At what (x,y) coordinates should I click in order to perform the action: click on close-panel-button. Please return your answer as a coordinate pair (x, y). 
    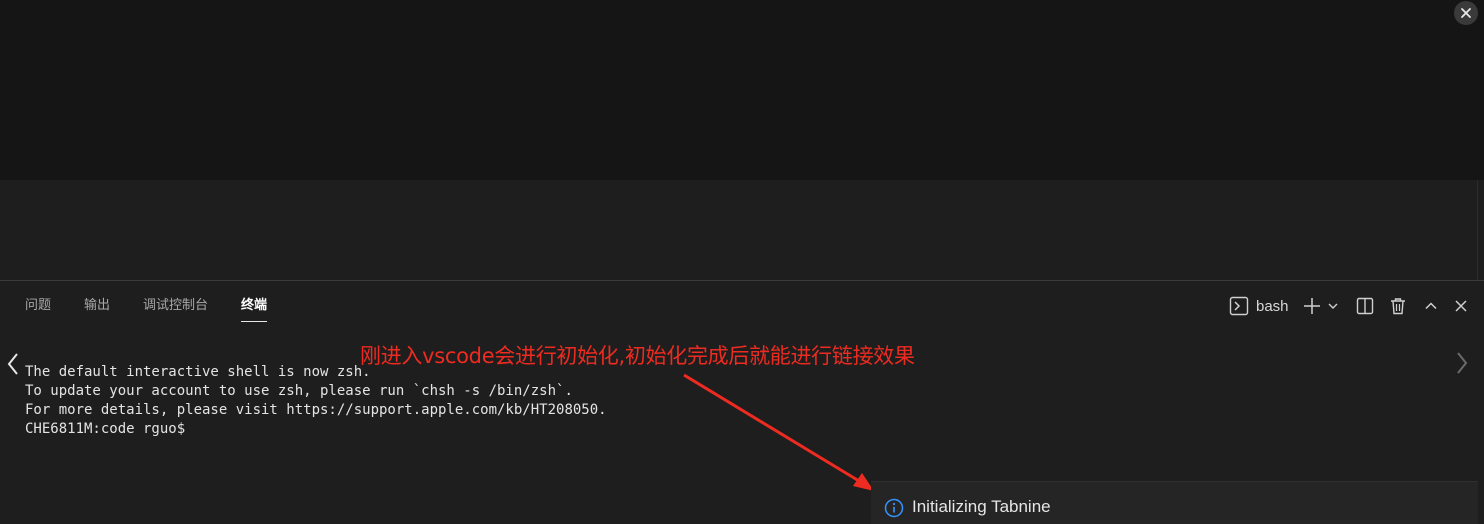
    Looking at the image, I should click on (1461, 306).